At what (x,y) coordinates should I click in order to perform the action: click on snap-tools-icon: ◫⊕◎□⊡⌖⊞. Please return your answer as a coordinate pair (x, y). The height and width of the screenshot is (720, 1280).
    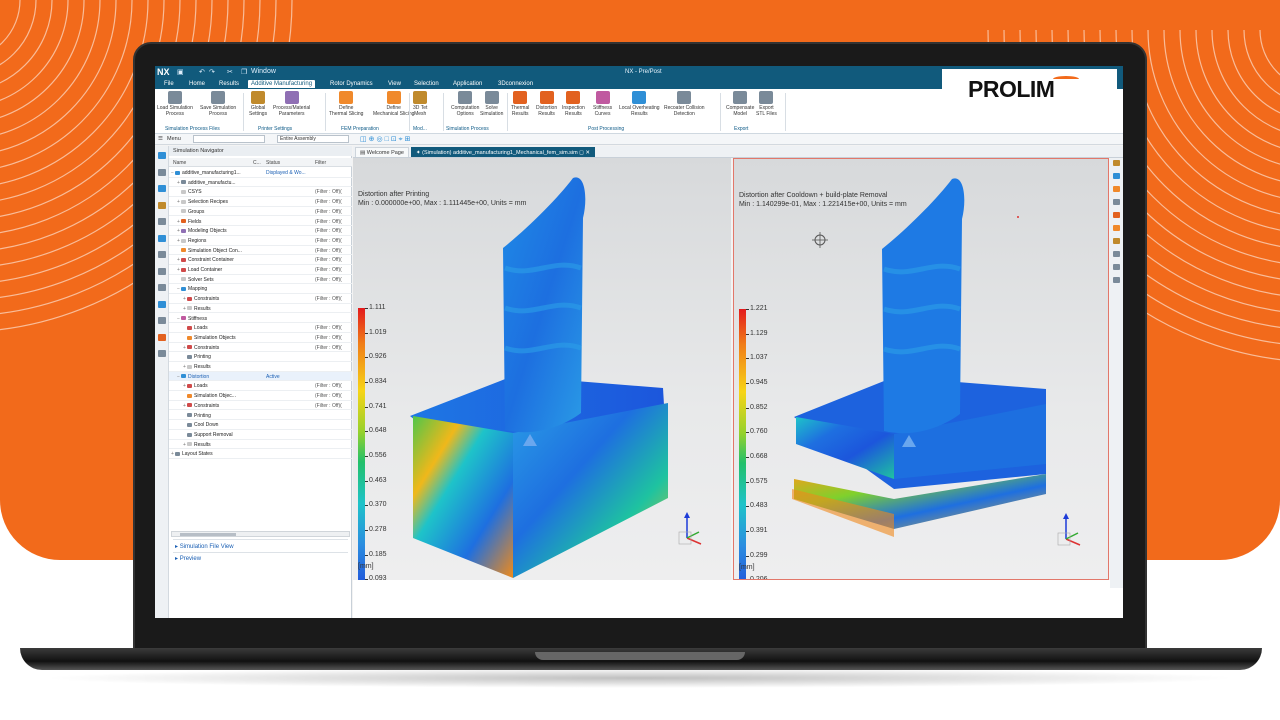
    Looking at the image, I should click on (386, 139).